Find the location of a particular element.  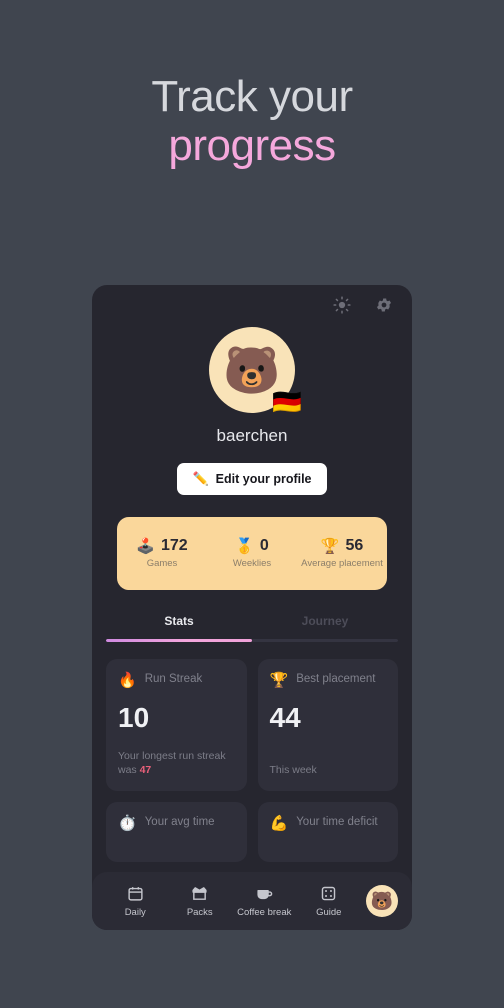

app-topbar is located at coordinates (372, 305).